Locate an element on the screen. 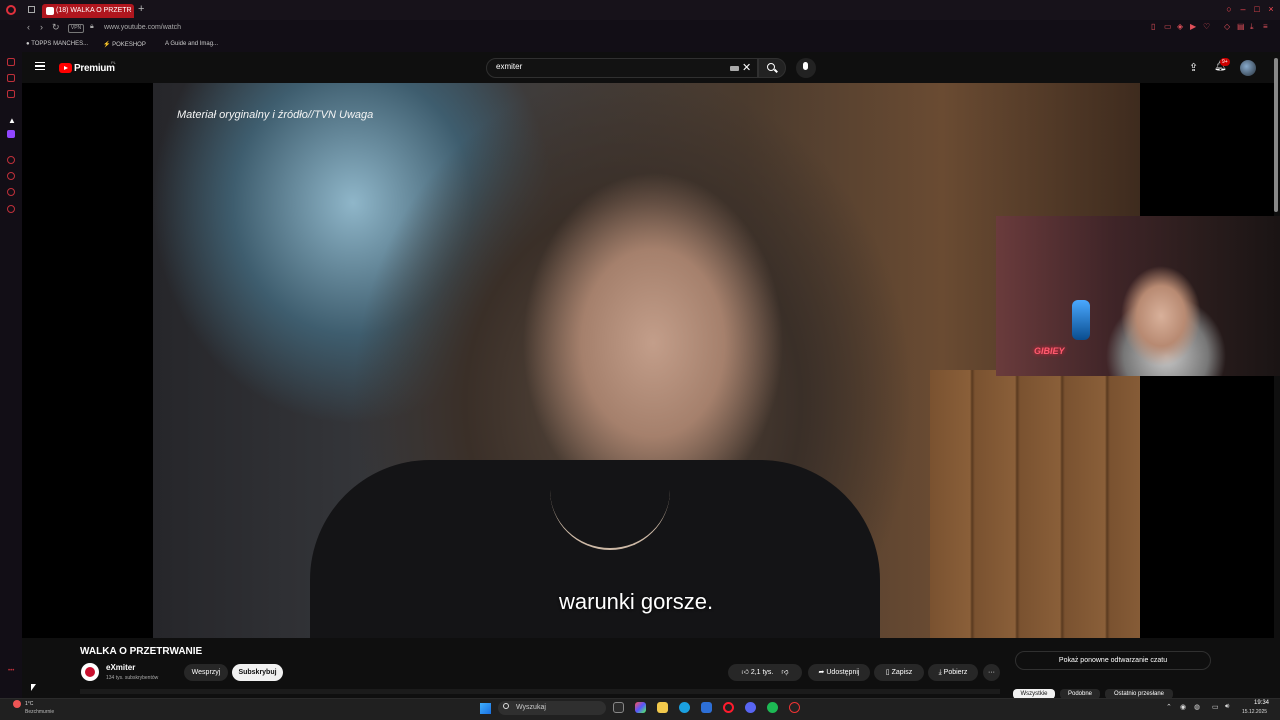 This screenshot has width=1280, height=720. share-button: ➦ Udostępnij is located at coordinates (839, 672).